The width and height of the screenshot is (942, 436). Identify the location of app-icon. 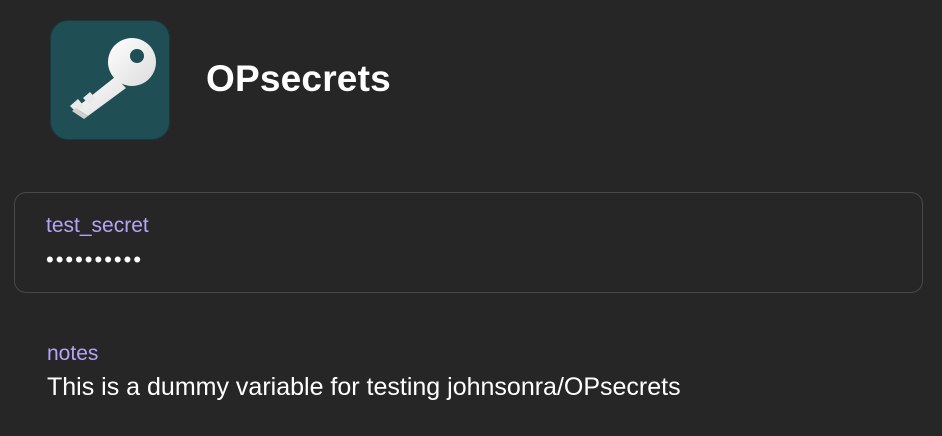
(110, 80).